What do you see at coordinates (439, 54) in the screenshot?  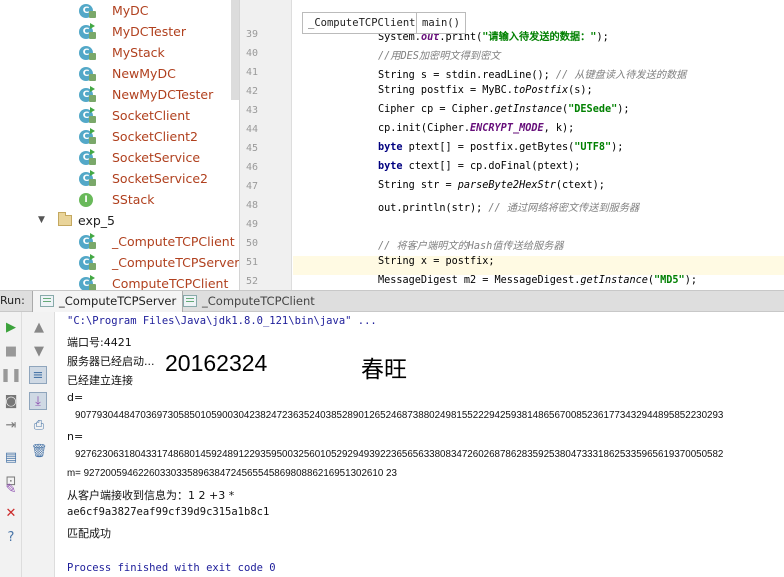 I see `code-line: //用DES加密明文得到密文` at bounding box center [439, 54].